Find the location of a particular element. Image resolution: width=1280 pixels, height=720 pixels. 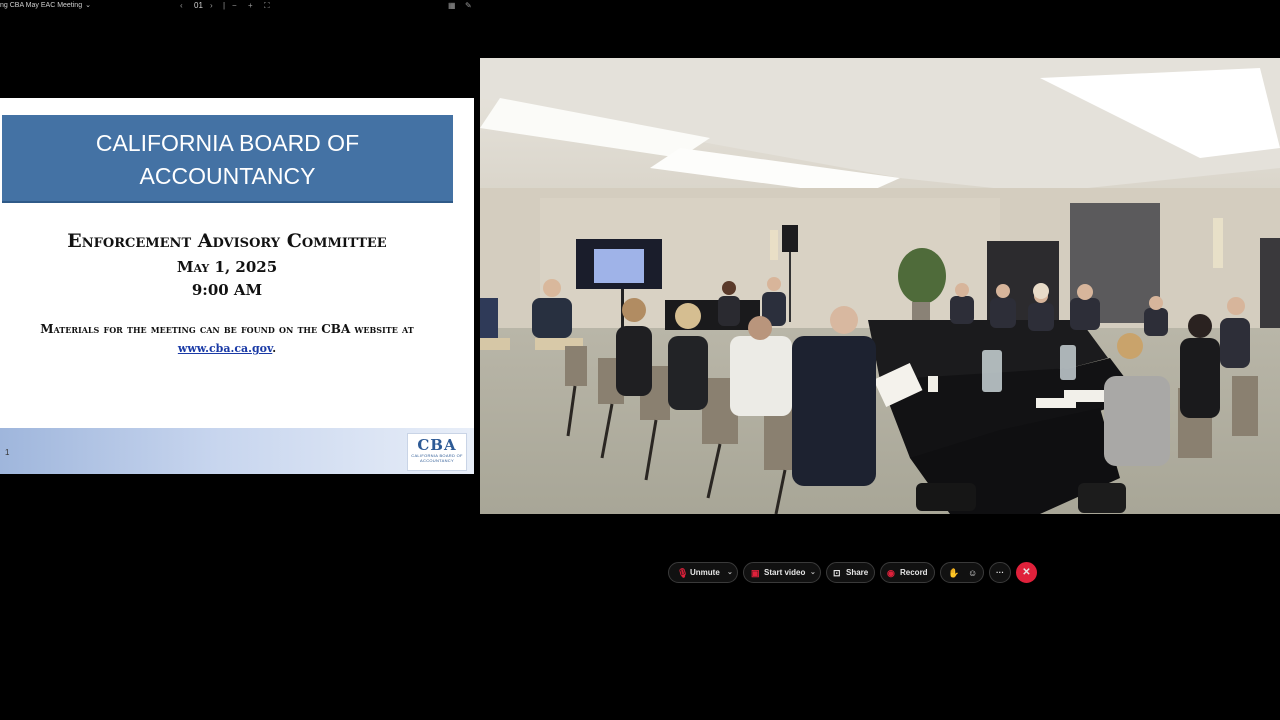

start-video-label: Start video is located at coordinates (785, 572).